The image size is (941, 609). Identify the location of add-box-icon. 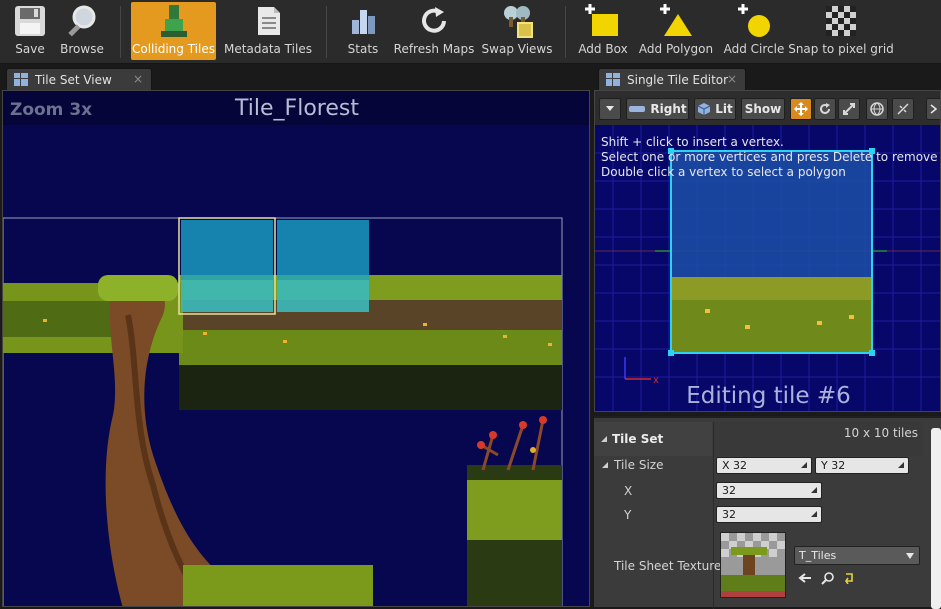
(603, 21).